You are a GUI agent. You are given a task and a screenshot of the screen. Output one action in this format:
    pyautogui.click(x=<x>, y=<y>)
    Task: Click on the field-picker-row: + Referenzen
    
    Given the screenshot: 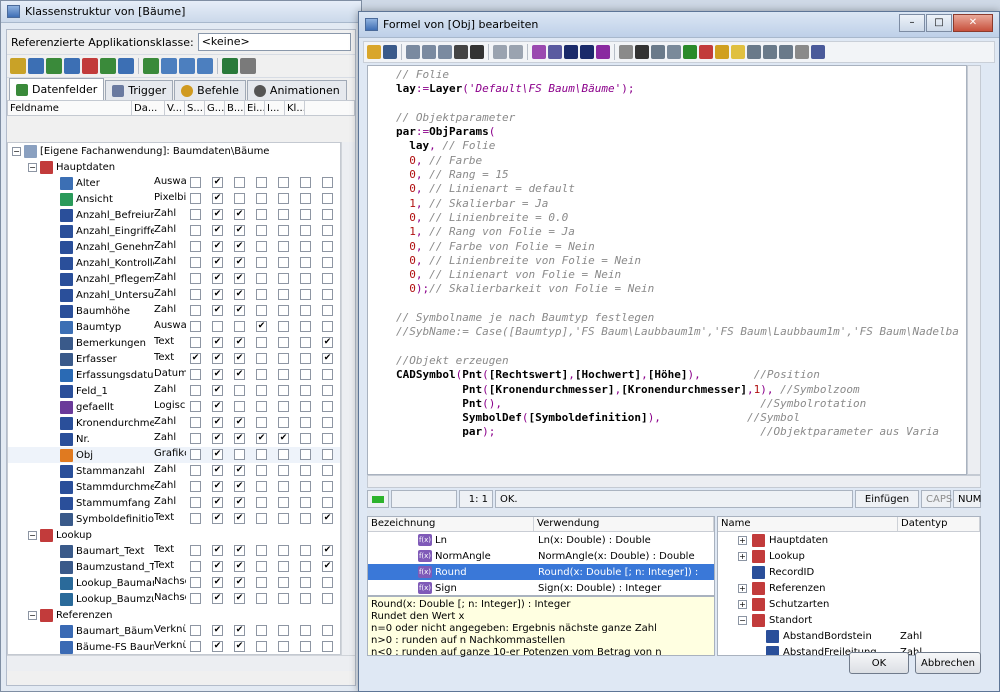 What is the action you would take?
    pyautogui.click(x=849, y=588)
    